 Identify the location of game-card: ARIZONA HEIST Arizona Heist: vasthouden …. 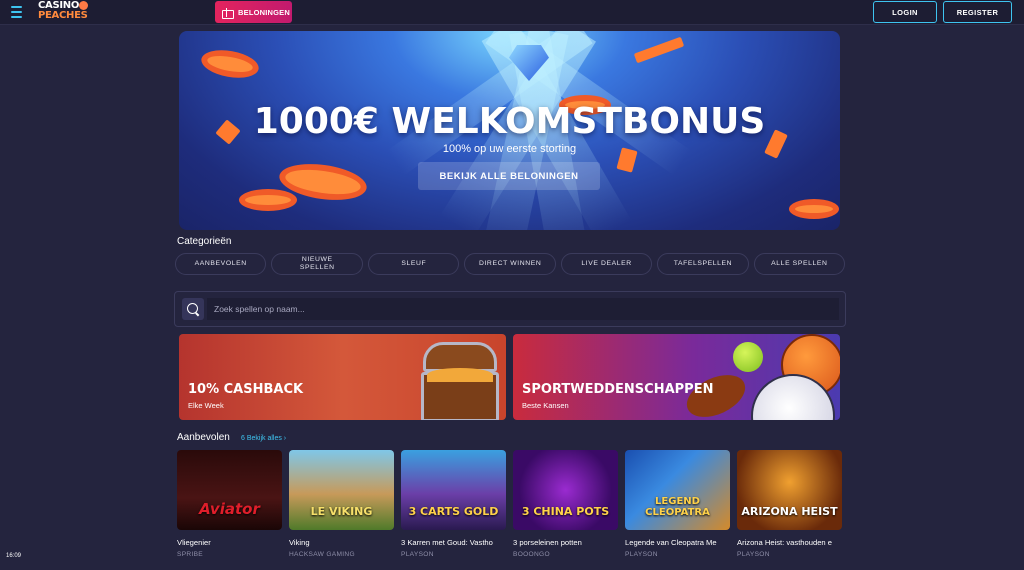
(789, 504).